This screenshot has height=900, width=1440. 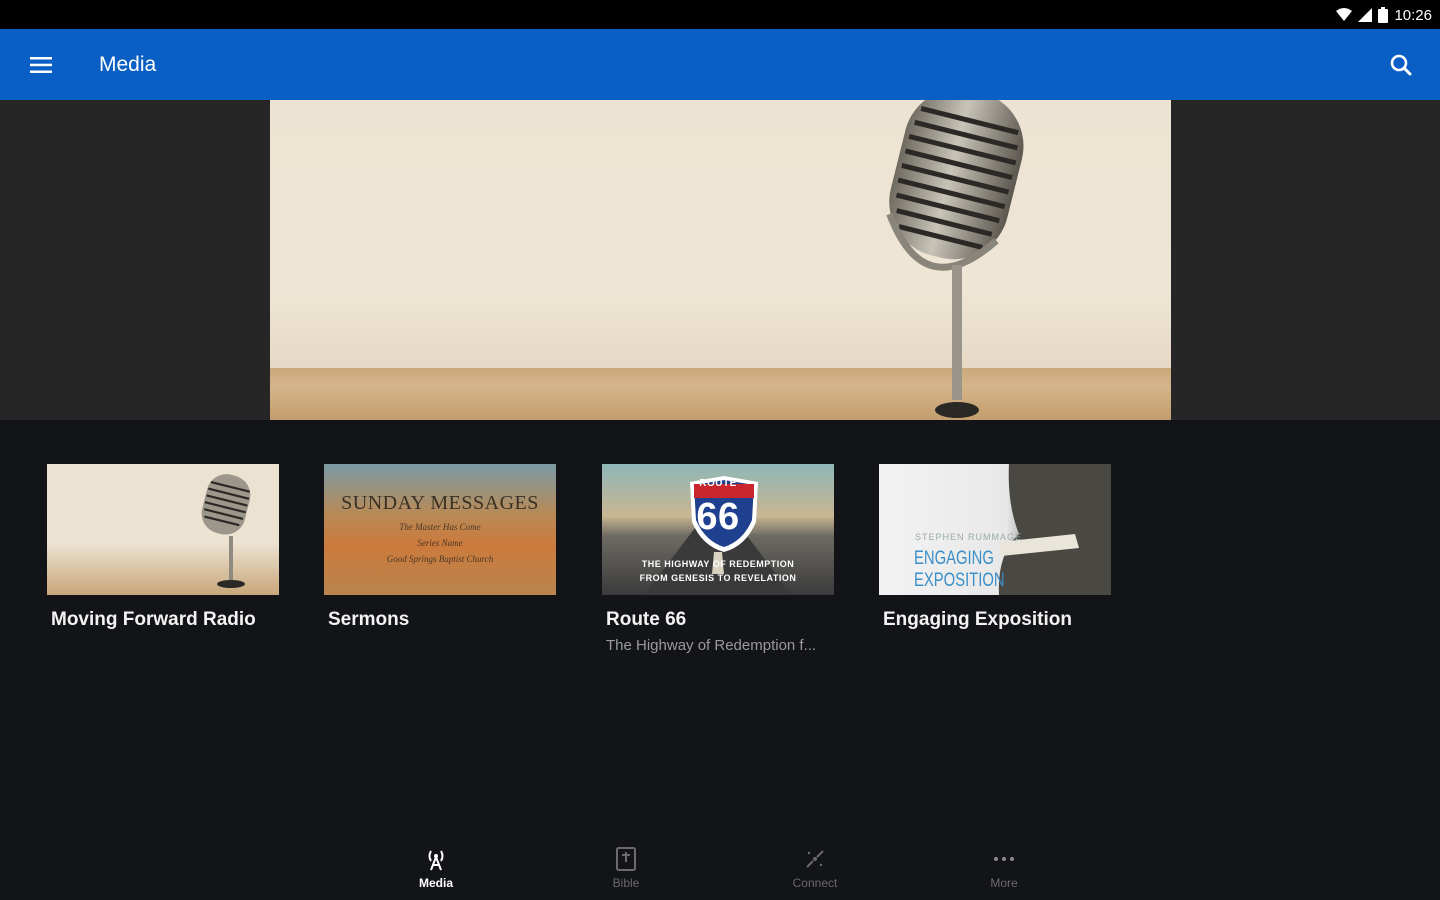 What do you see at coordinates (720, 14) in the screenshot?
I see `status-bar: 10:26` at bounding box center [720, 14].